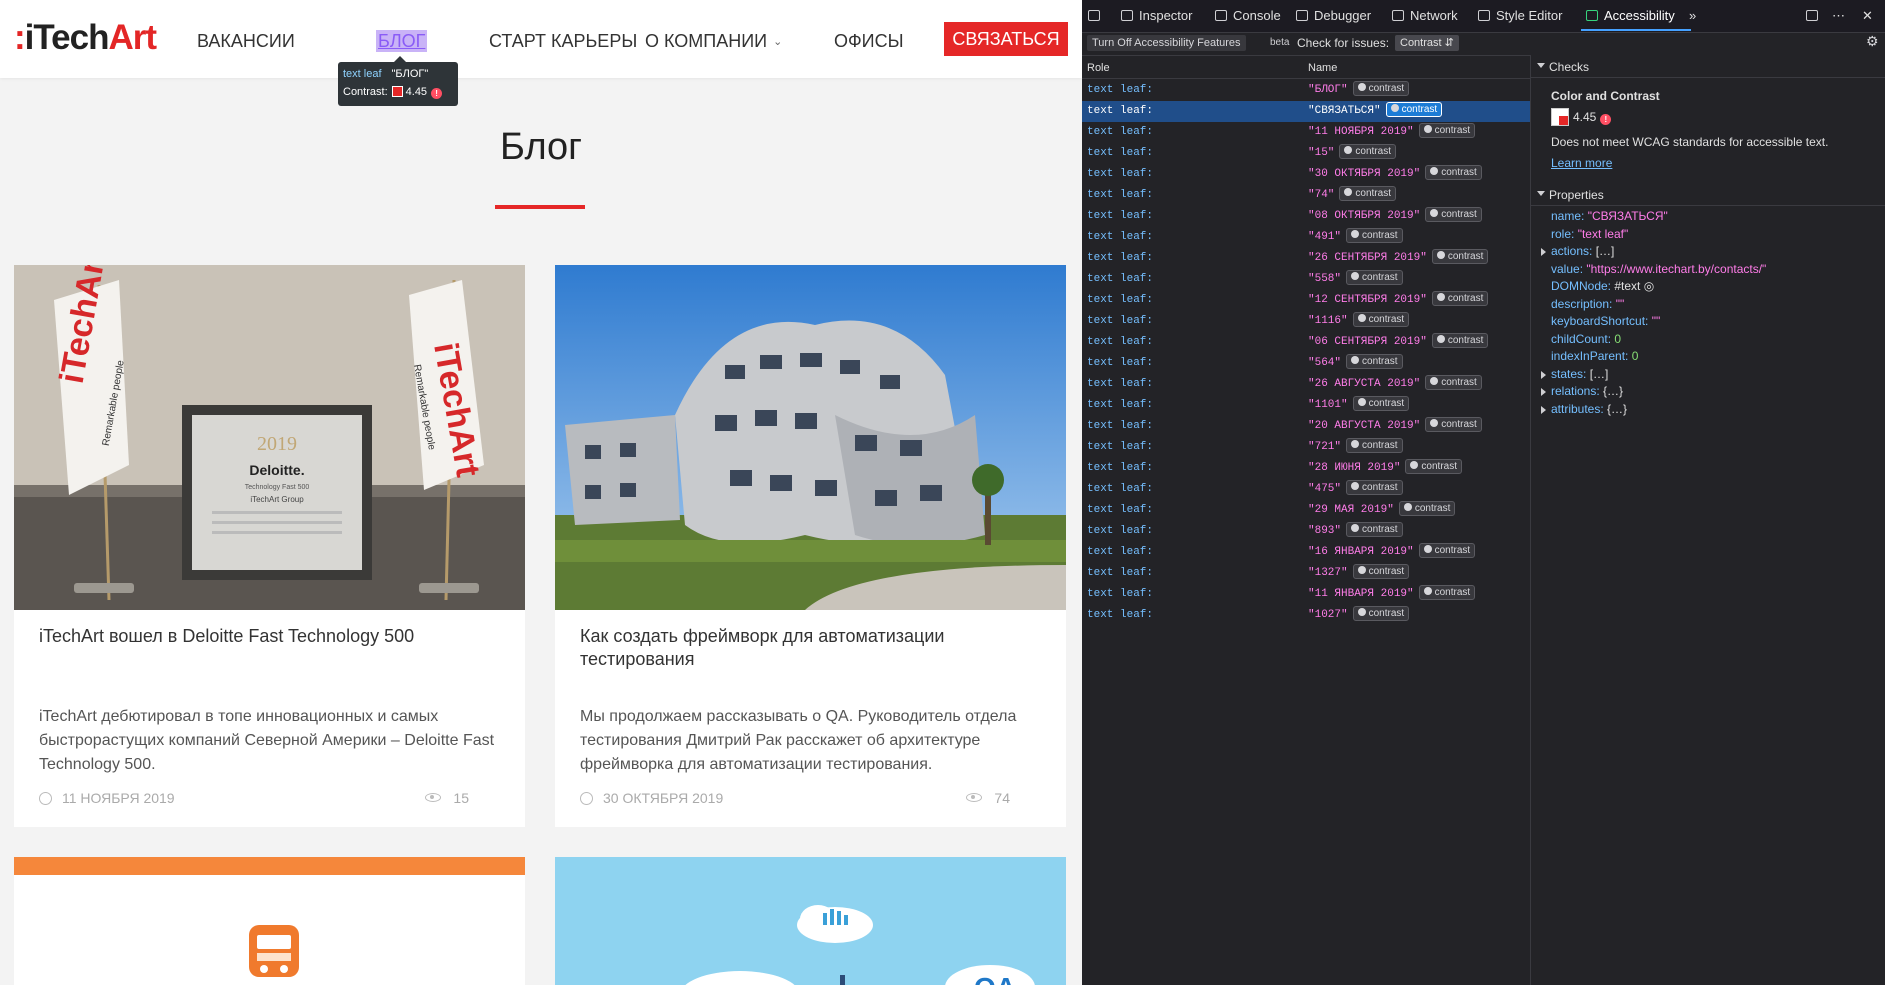 This screenshot has height=985, width=1885. What do you see at coordinates (1306, 321) in the screenshot?
I see `tree-row: text leaf: "1116" contrast` at bounding box center [1306, 321].